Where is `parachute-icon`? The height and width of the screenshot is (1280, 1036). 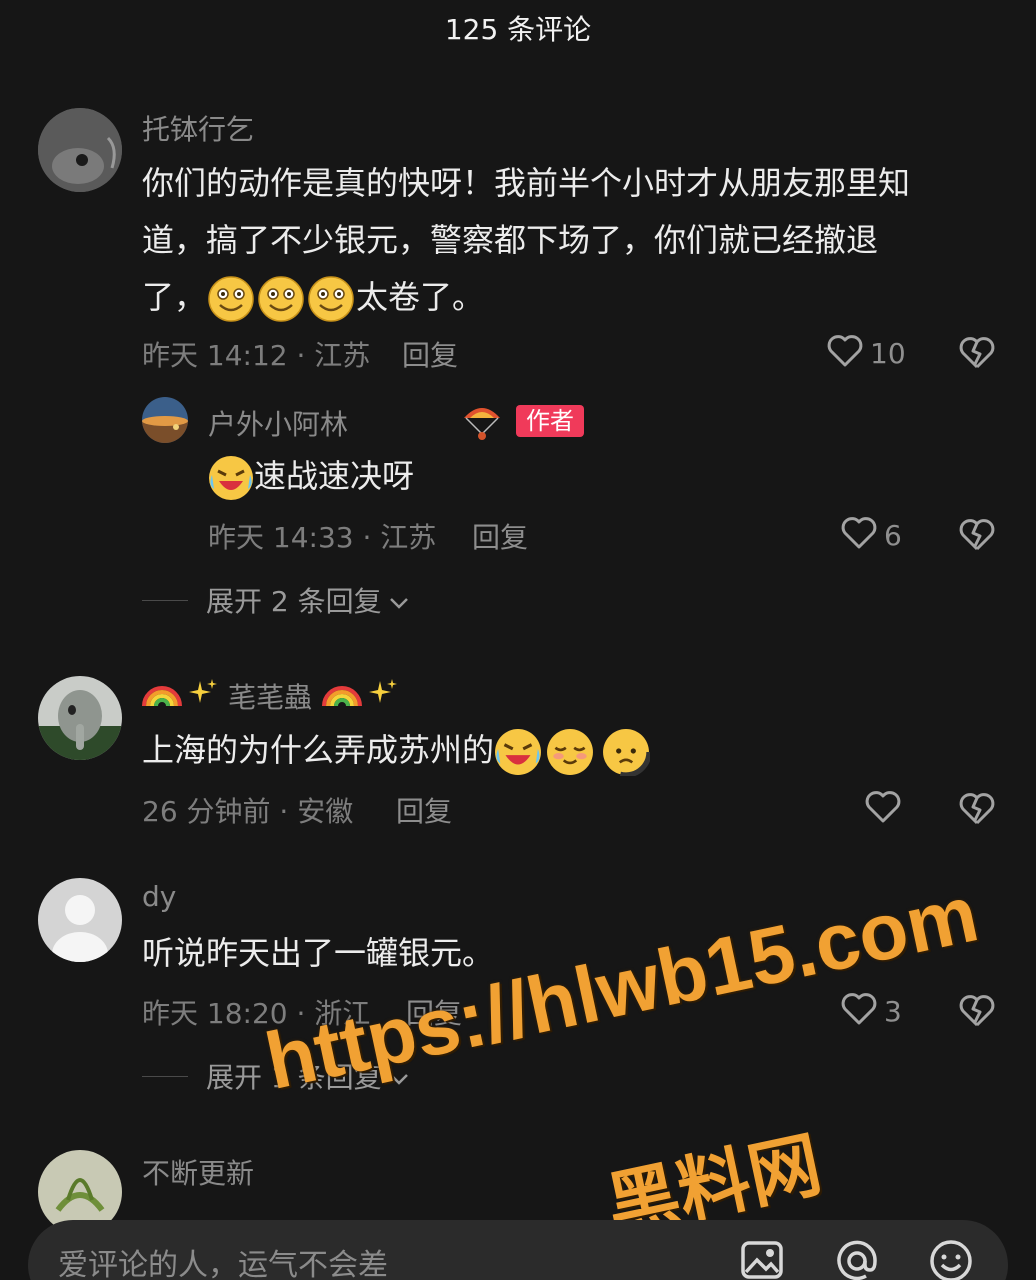 parachute-icon is located at coordinates (482, 424).